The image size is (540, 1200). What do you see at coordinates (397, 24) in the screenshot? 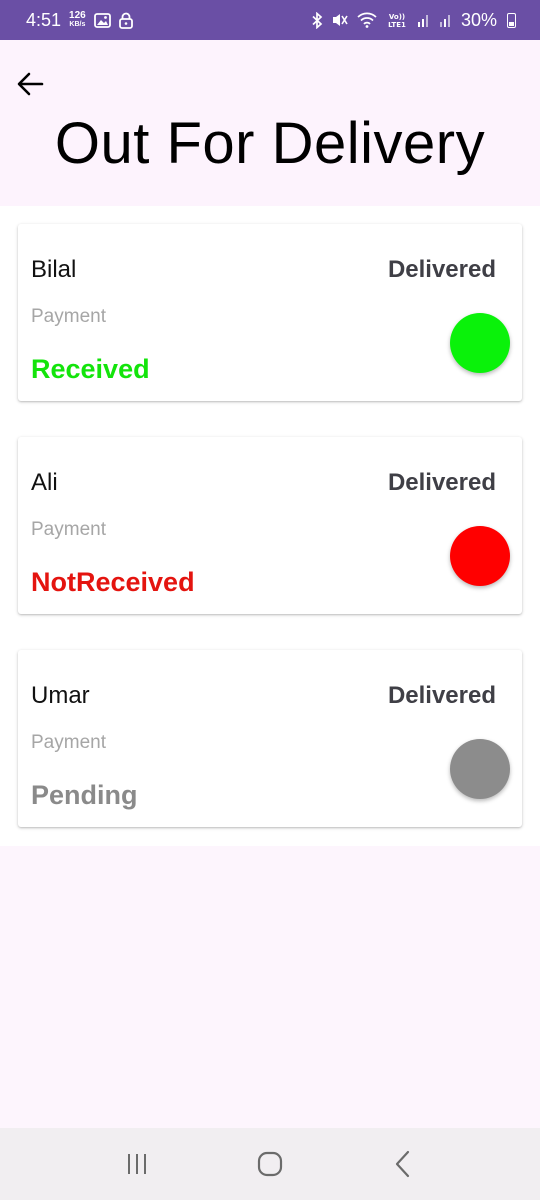
I see `svg-text: LTE1` at bounding box center [397, 24].